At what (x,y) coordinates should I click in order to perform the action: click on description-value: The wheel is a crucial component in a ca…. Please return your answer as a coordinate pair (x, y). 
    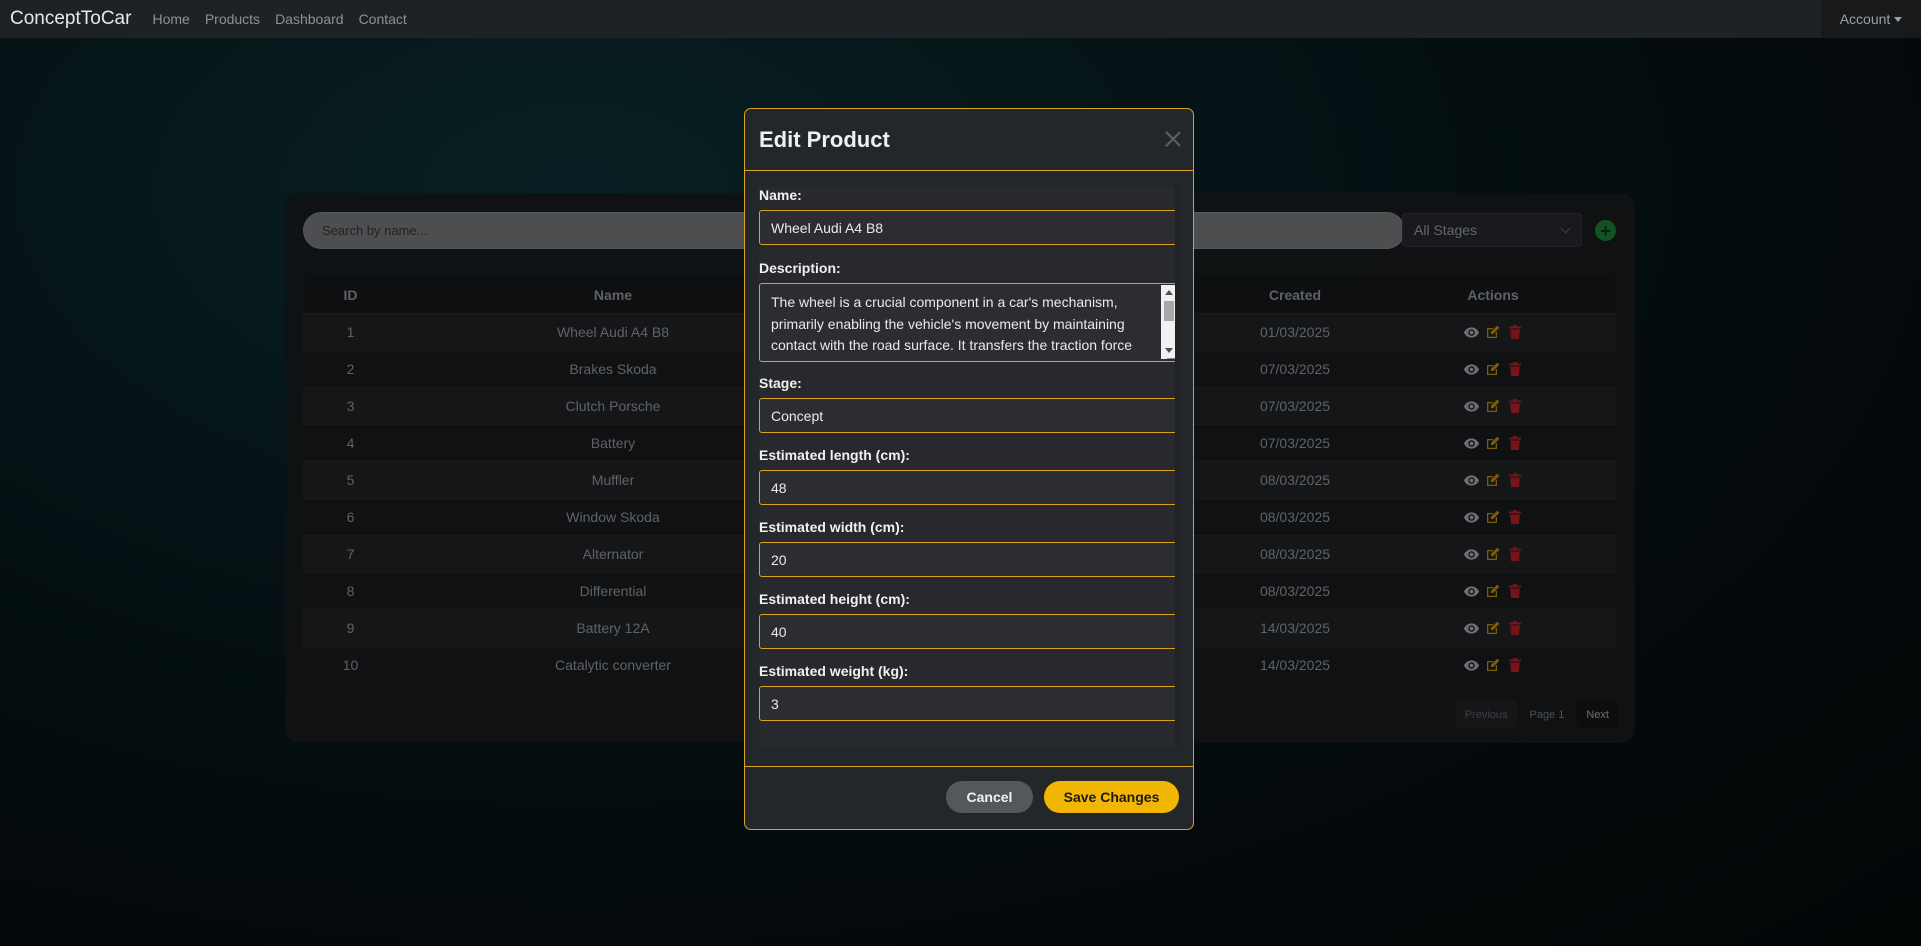
    Looking at the image, I should click on (952, 323).